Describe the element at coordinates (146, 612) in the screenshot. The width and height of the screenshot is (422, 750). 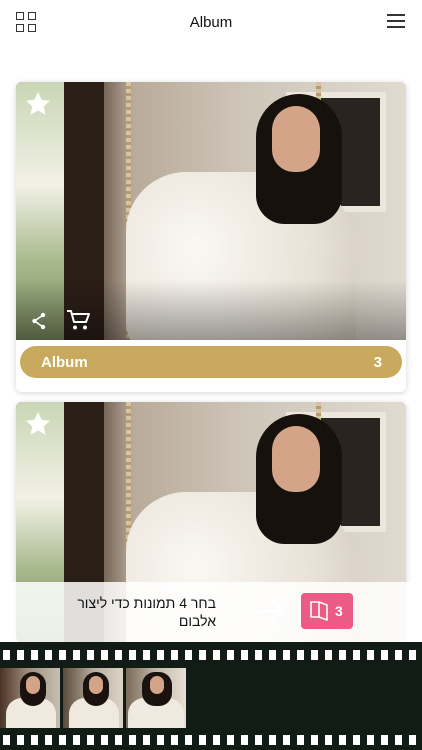
I see `selection-hint: בחר 4 תמונות כדי ליצור אלבום` at that location.